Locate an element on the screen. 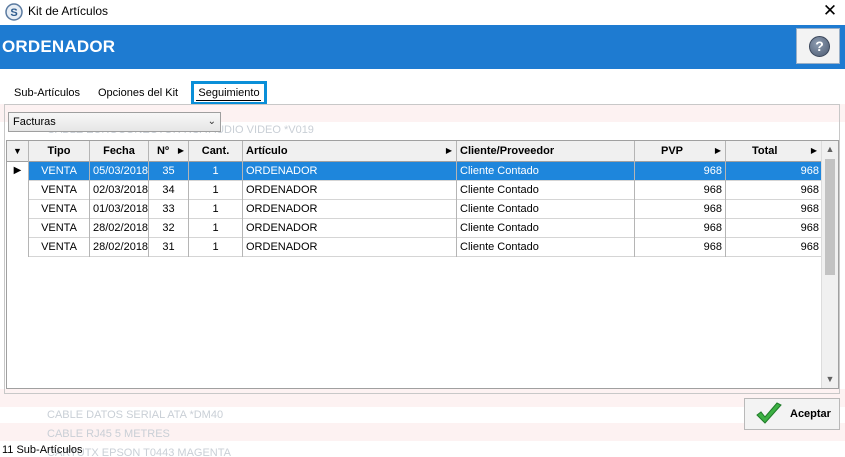 The width and height of the screenshot is (845, 457). cell-fecha: 02/03/2018 is located at coordinates (119, 190).